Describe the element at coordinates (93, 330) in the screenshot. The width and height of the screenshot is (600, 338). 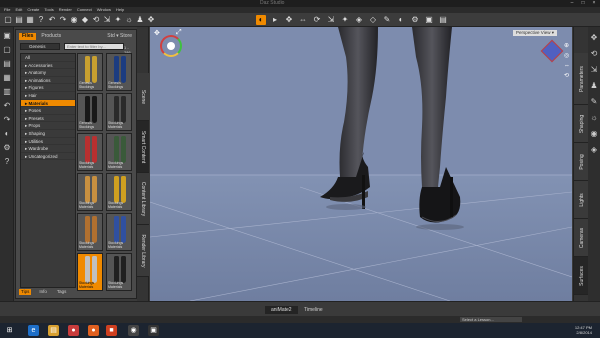
I see `firefox-icon: ●` at that location.